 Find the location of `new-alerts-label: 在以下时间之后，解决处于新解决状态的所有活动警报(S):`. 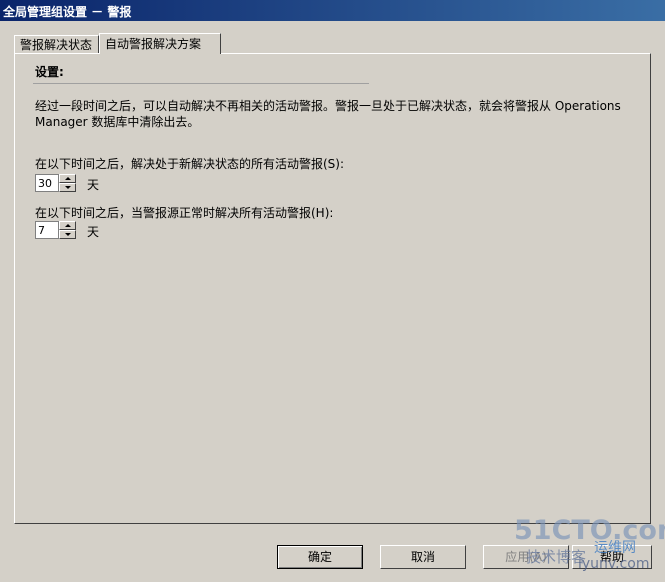

new-alerts-label: 在以下时间之后，解决处于新解决状态的所有活动警报(S): is located at coordinates (190, 164).